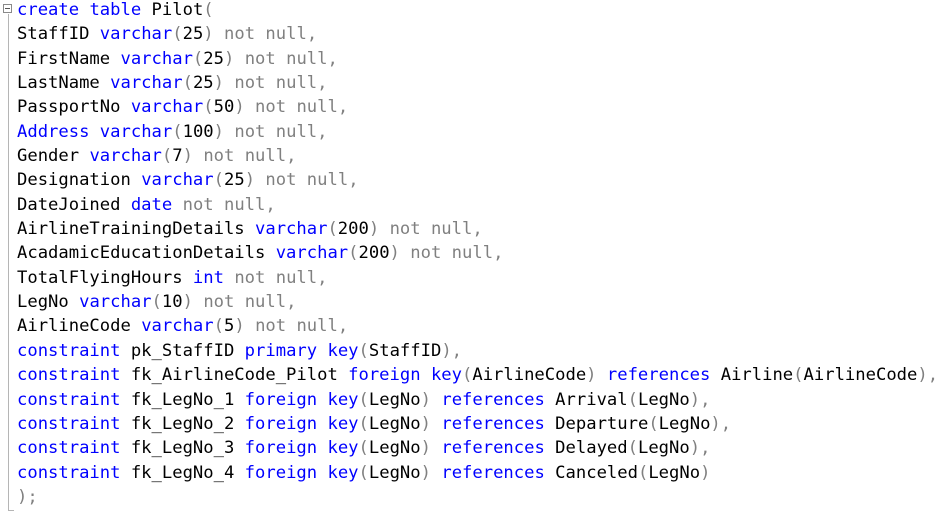 Image resolution: width=941 pixels, height=518 pixels. What do you see at coordinates (479, 36) in the screenshot?
I see `code-line: StaffID varchar(25) not null,` at bounding box center [479, 36].